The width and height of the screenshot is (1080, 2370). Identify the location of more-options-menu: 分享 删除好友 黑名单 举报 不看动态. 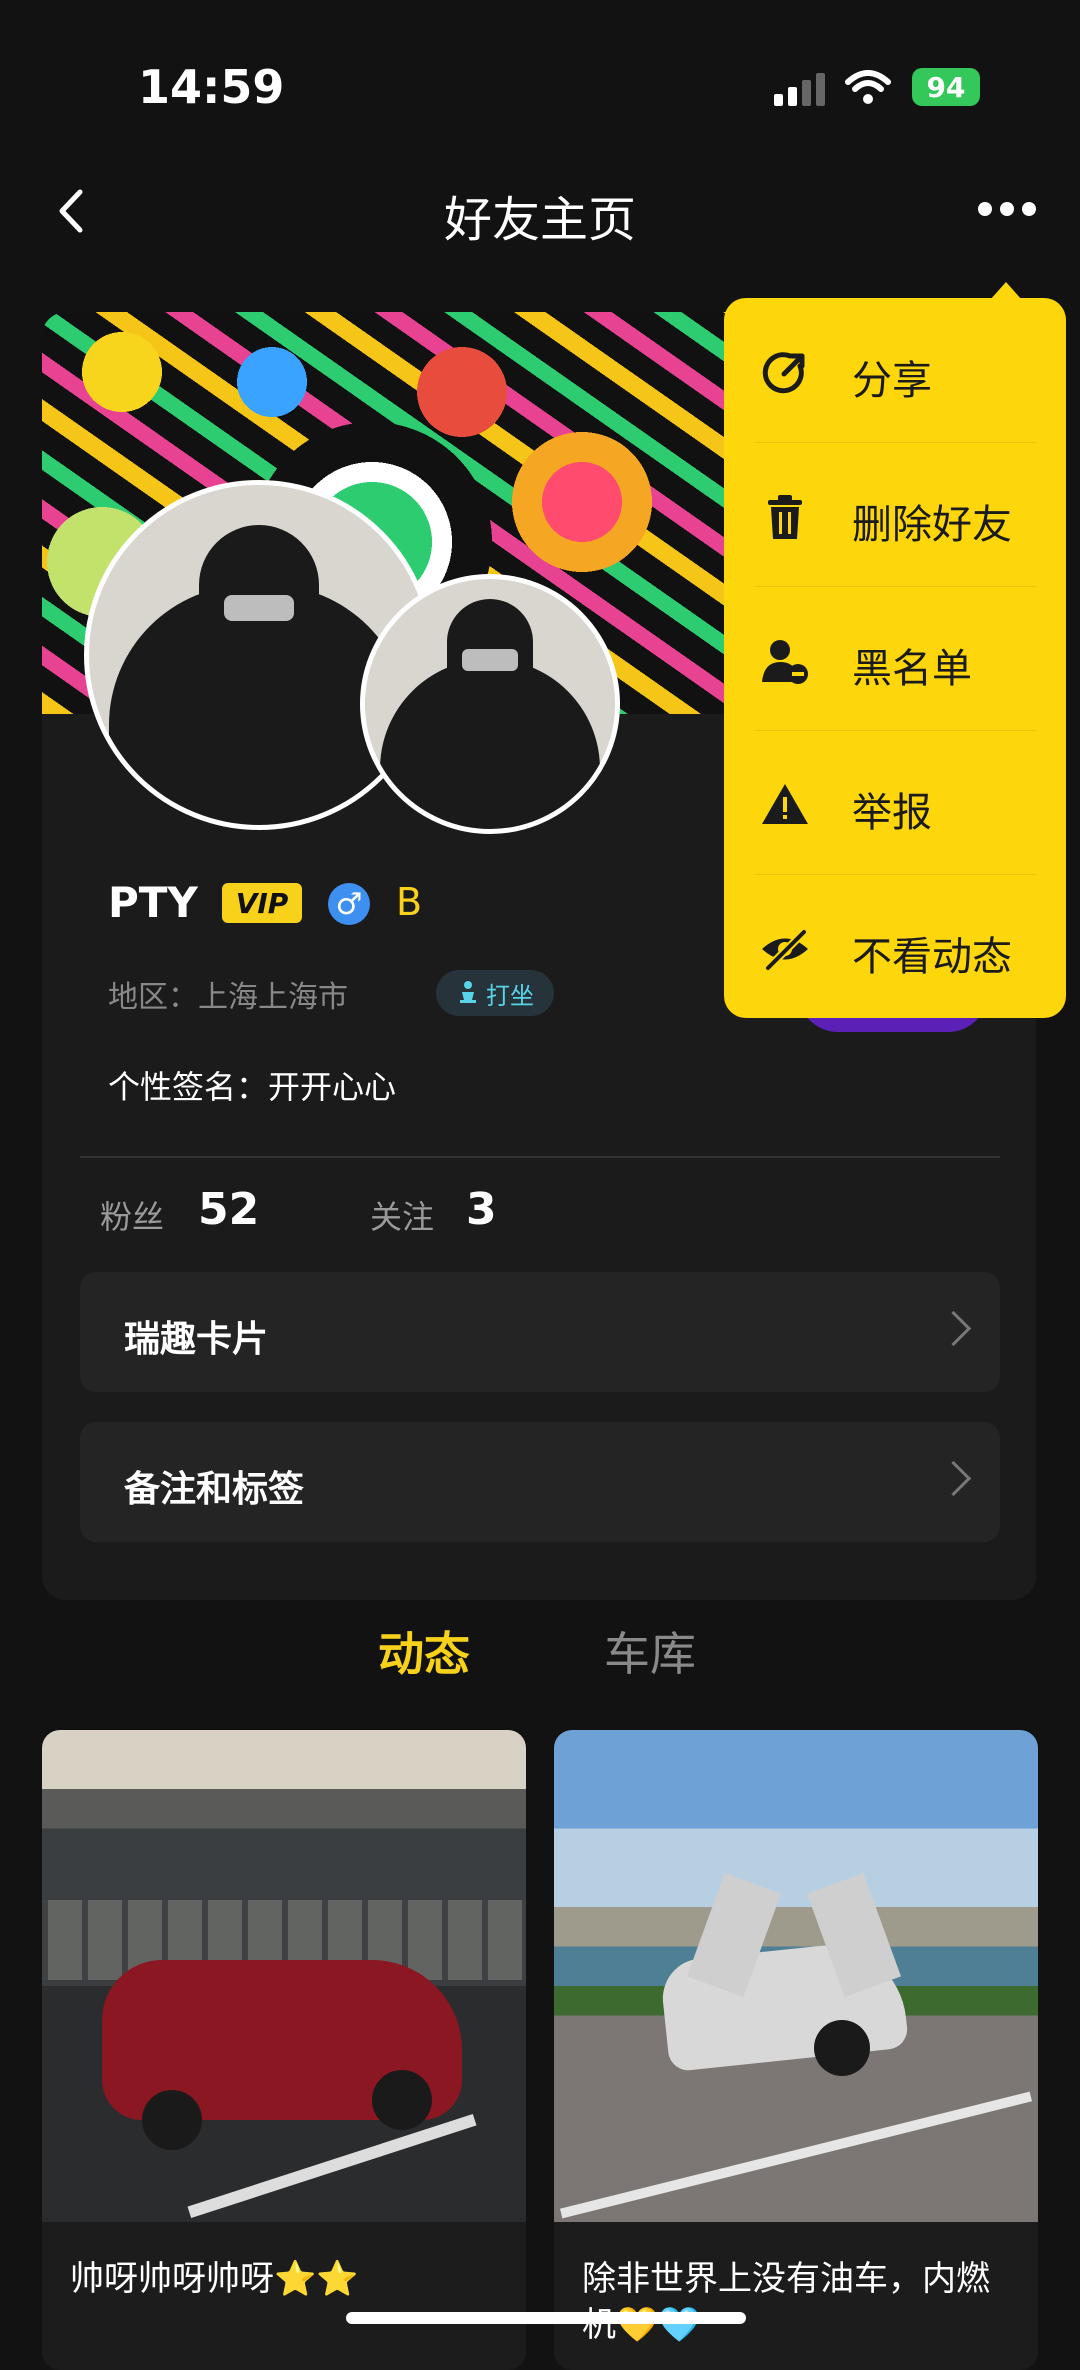
(895, 658).